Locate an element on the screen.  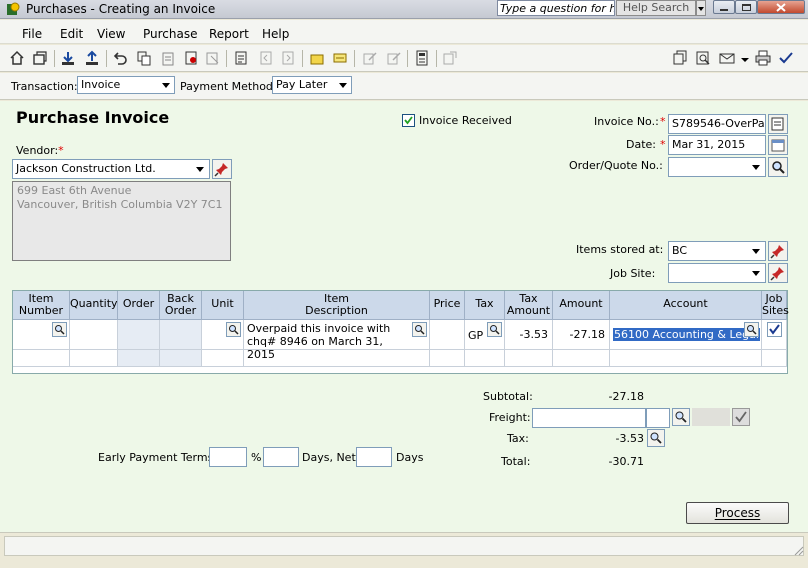
cell-tax-amount: -3.53 is located at coordinates (529, 335).